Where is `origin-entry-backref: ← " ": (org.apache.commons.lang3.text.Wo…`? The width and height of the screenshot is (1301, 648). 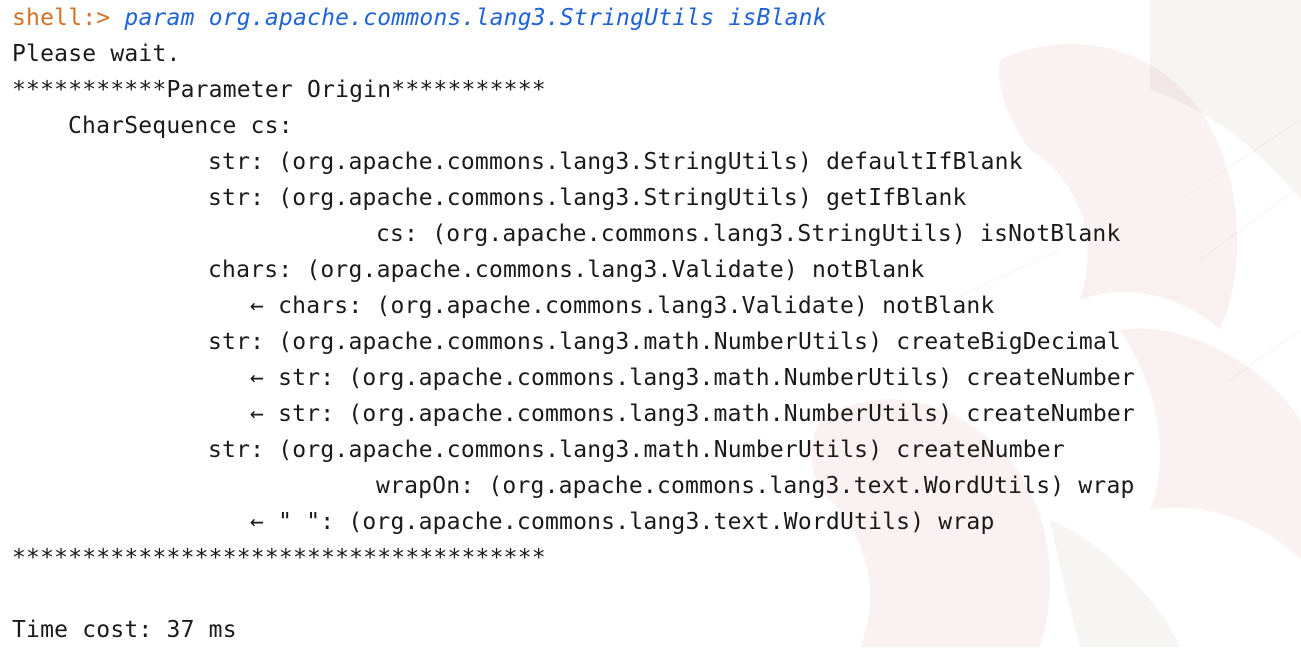 origin-entry-backref: ← " ": (org.apache.commons.lang3.text.Wo… is located at coordinates (622, 522).